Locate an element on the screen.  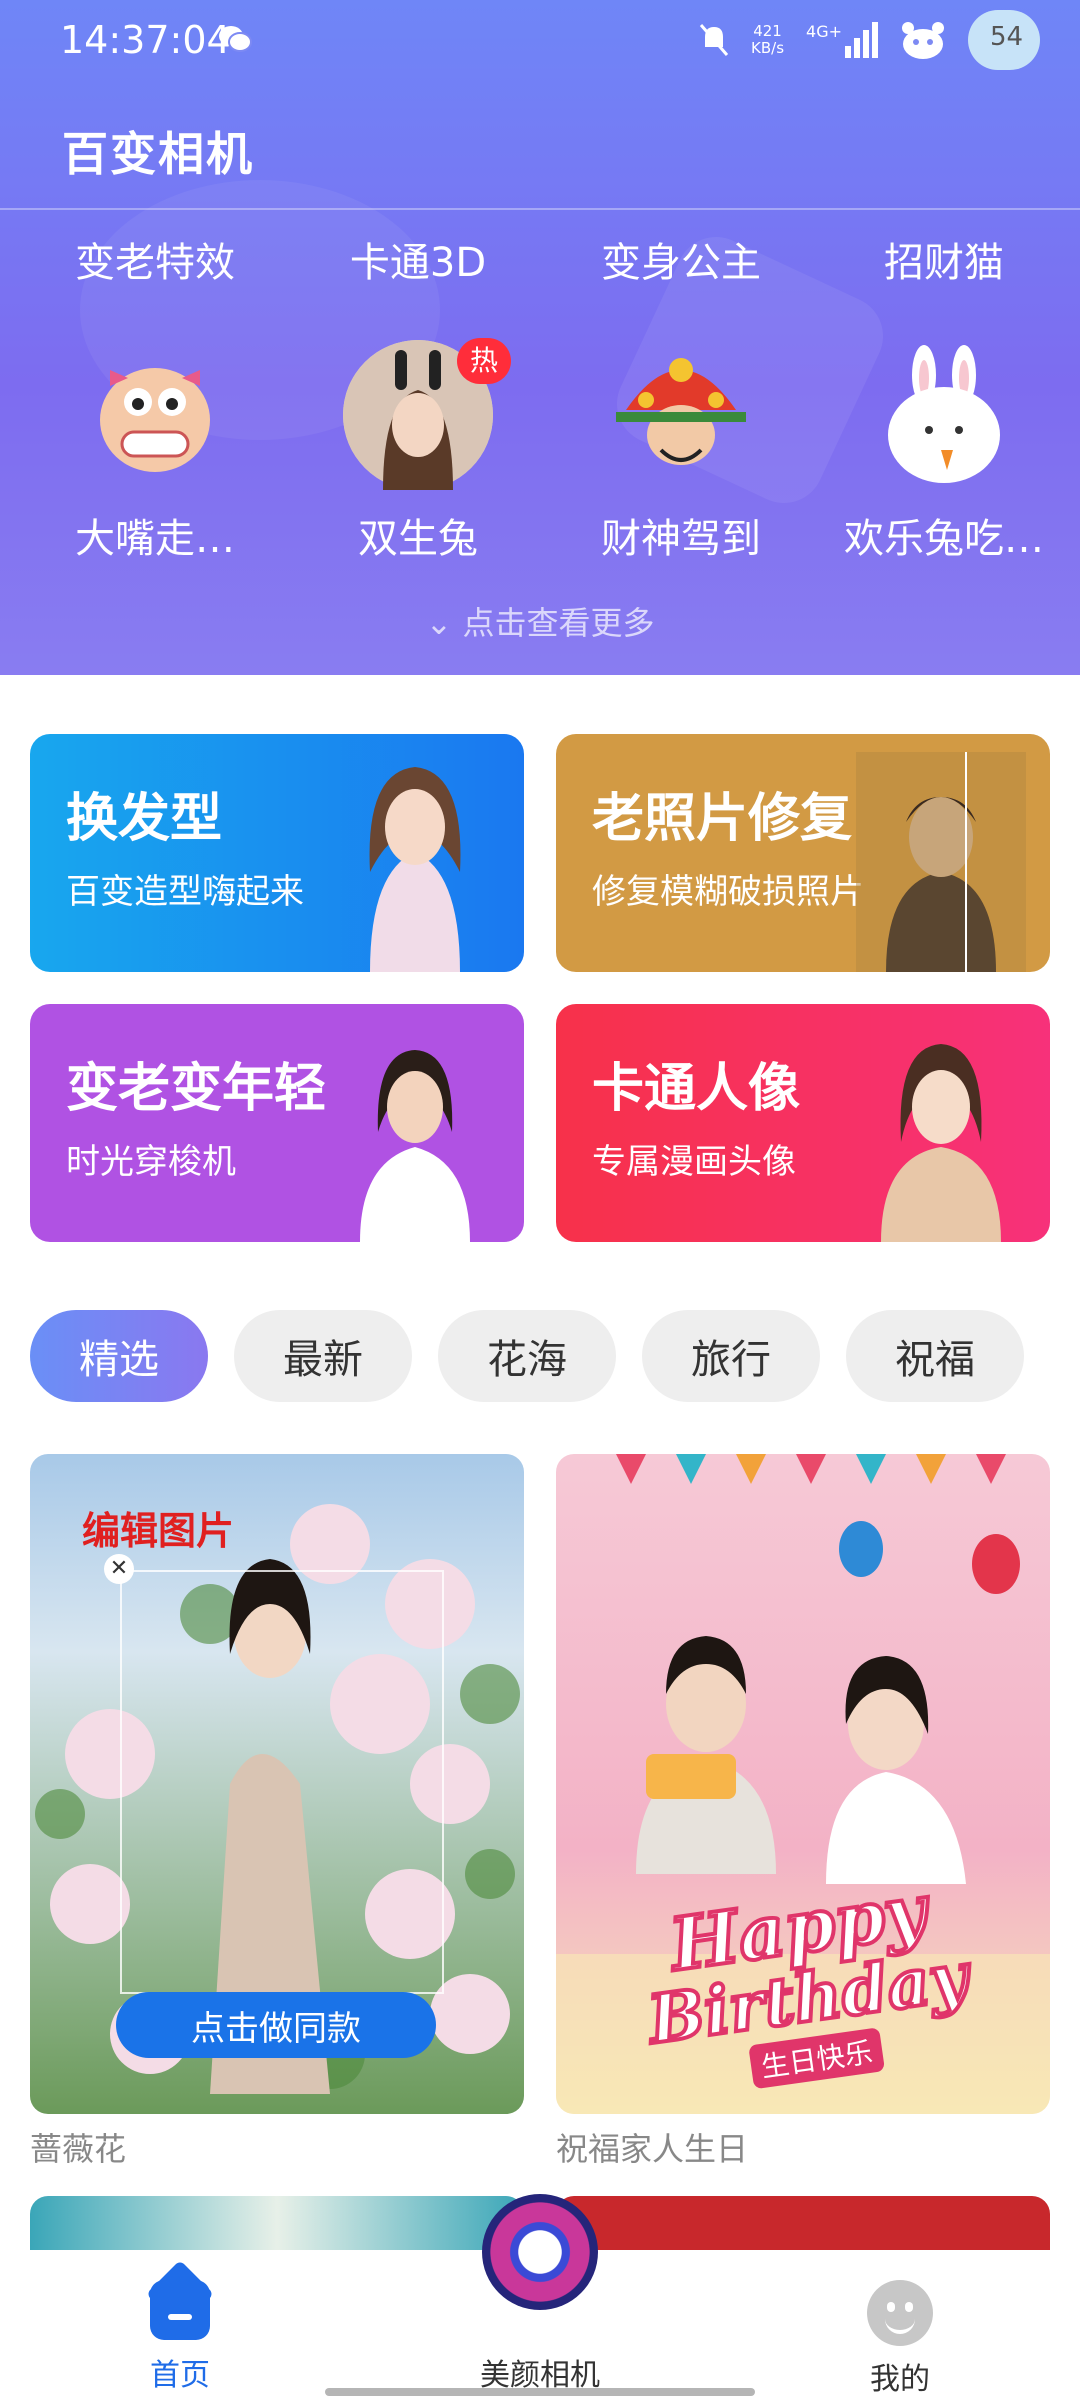
effect-label: 变老特效 is located at coordinates (155, 263).